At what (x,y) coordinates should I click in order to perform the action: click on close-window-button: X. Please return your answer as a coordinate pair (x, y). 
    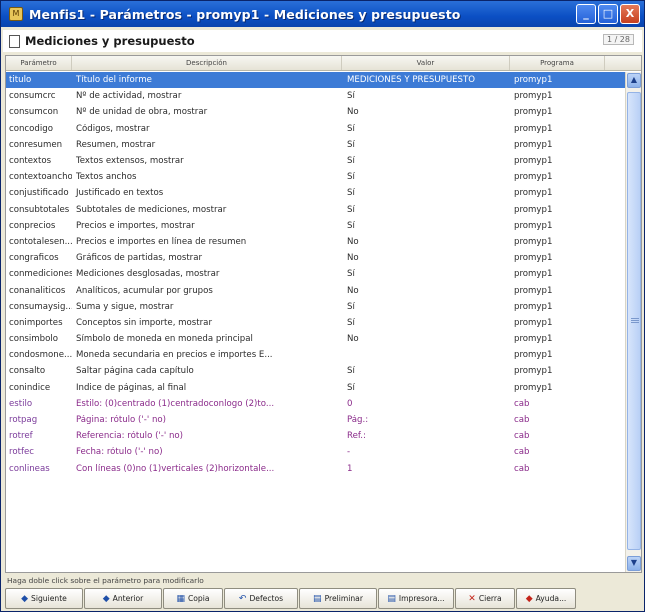
    Looking at the image, I should click on (630, 14).